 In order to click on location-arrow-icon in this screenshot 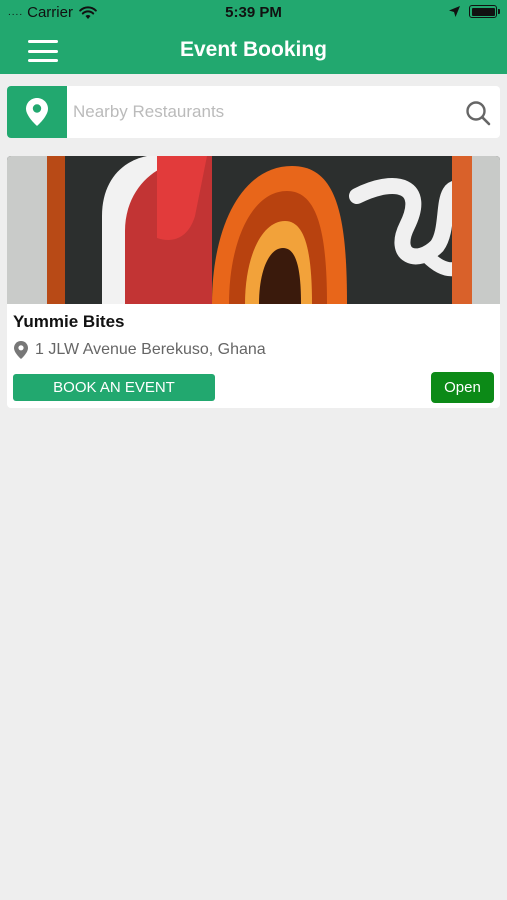, I will do `click(454, 11)`.